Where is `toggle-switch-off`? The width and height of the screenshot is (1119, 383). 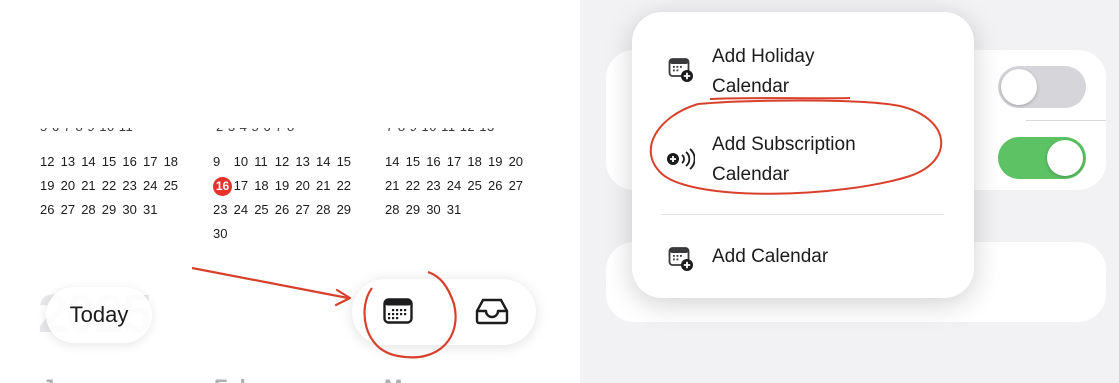
toggle-switch-off is located at coordinates (1042, 87).